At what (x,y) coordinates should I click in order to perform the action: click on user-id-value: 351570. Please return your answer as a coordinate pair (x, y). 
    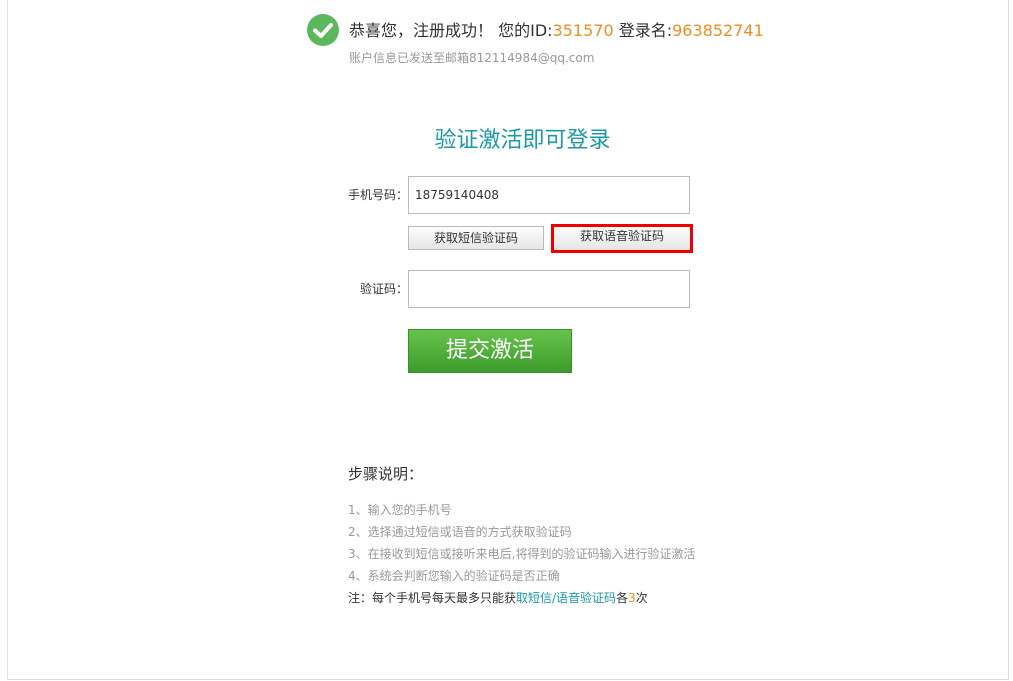
    Looking at the image, I should click on (583, 30).